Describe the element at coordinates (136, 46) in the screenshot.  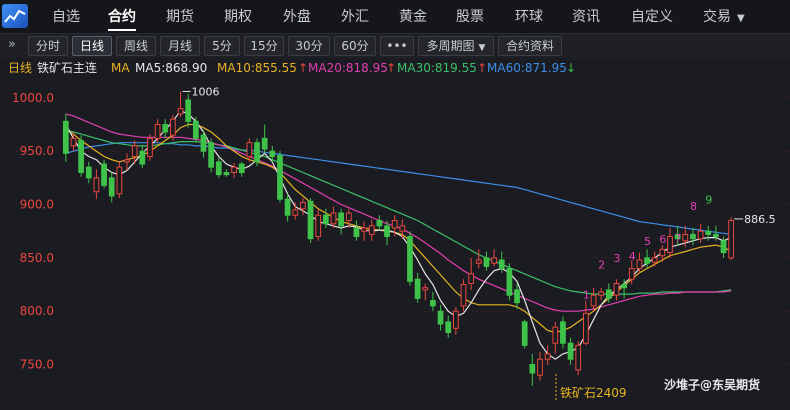
I see `period-button-weekly: 周线` at that location.